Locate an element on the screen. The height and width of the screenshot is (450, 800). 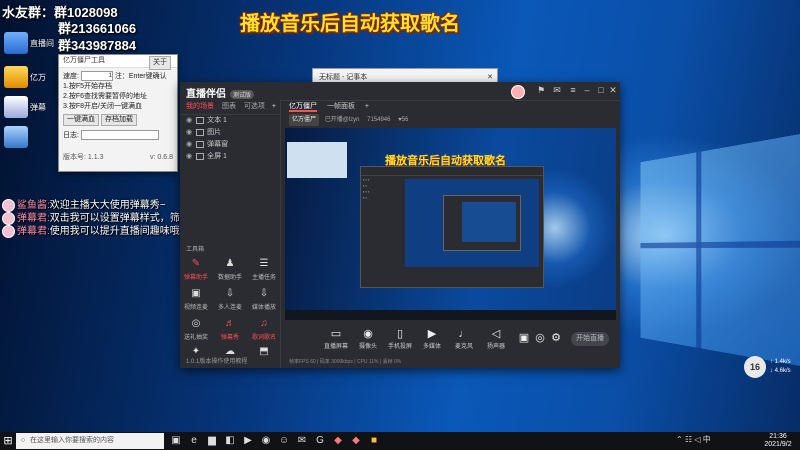
user-avatar is located at coordinates (518, 92).